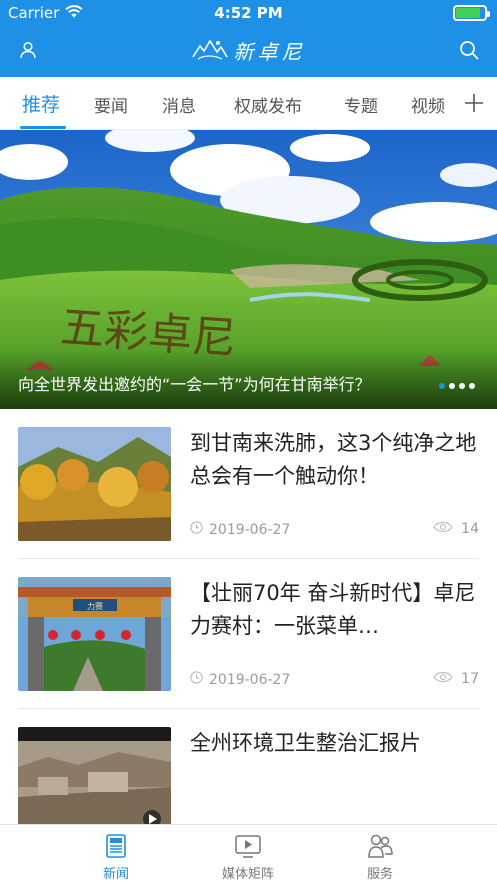 The image size is (497, 883). Describe the element at coordinates (94, 634) in the screenshot. I see `news-thumbnail: 力赛` at that location.